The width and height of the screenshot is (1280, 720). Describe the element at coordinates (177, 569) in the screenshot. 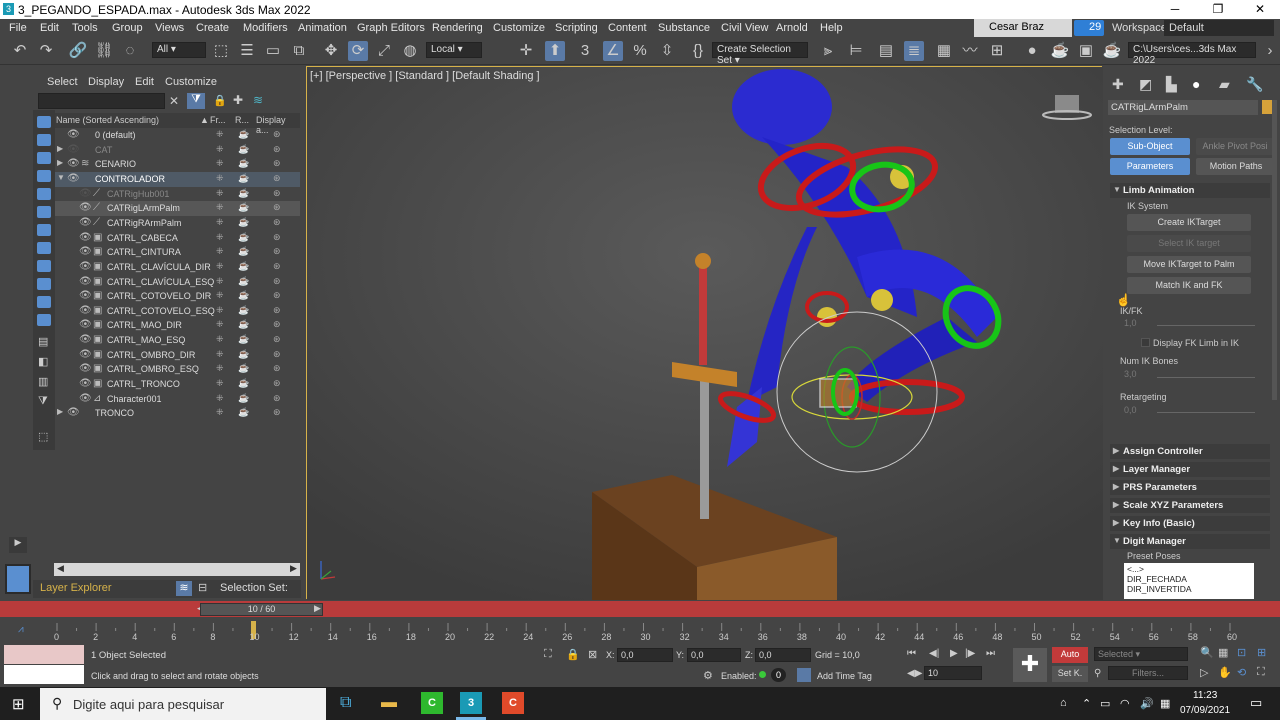

I see `explorer-hscrollbar: ◀ ▶` at that location.